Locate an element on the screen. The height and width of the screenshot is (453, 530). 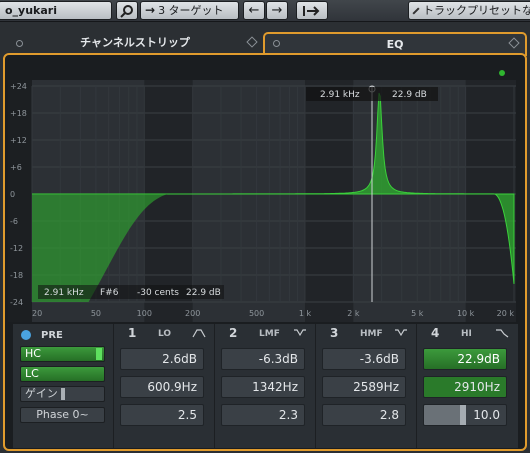
band-gain-field: -3.6dB is located at coordinates (364, 359).